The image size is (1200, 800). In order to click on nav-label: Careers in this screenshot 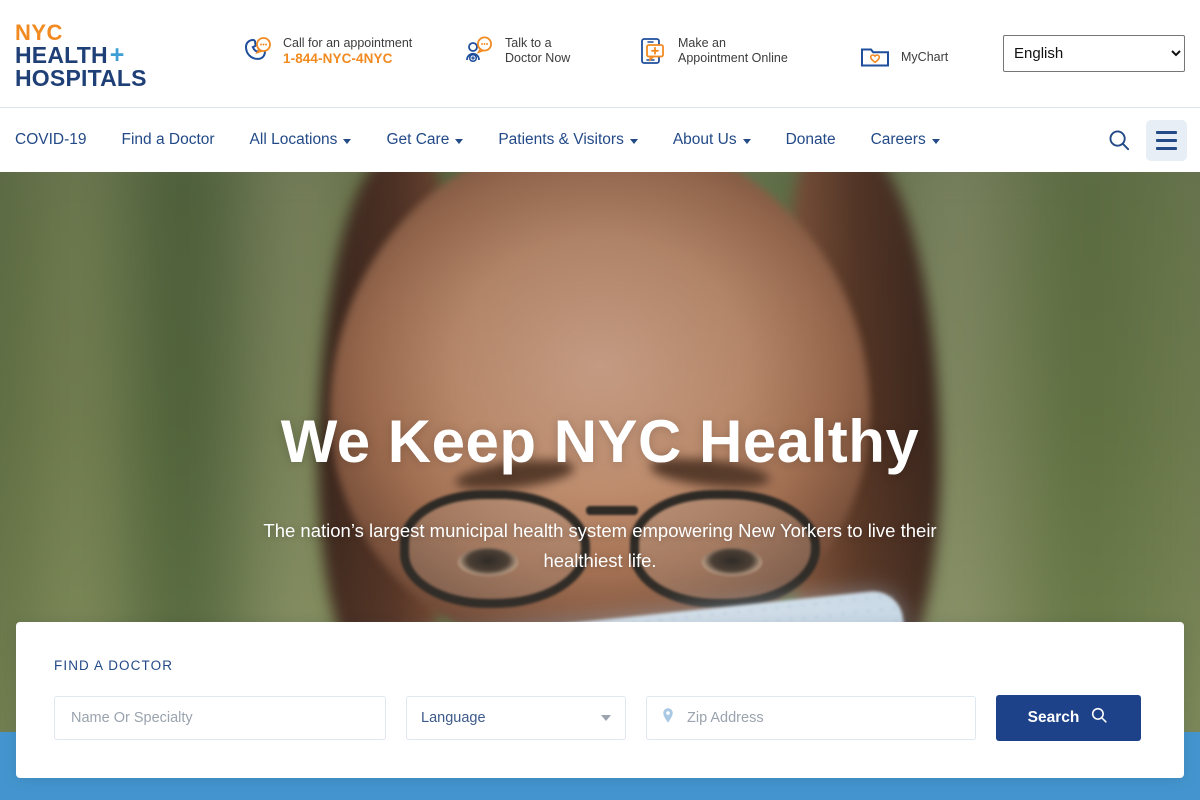, I will do `click(898, 139)`.